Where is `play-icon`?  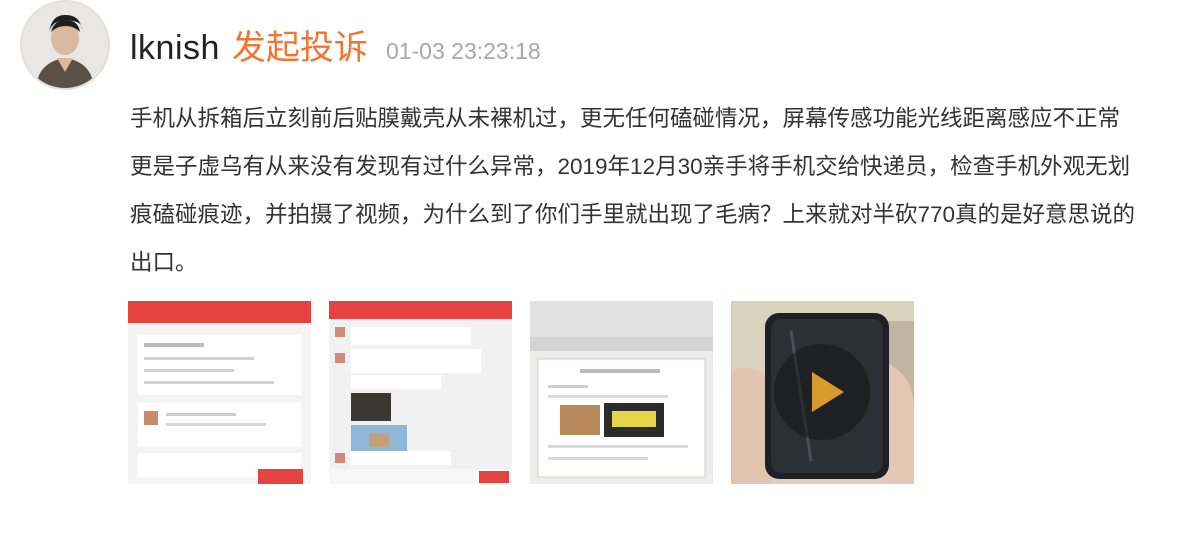 play-icon is located at coordinates (822, 392).